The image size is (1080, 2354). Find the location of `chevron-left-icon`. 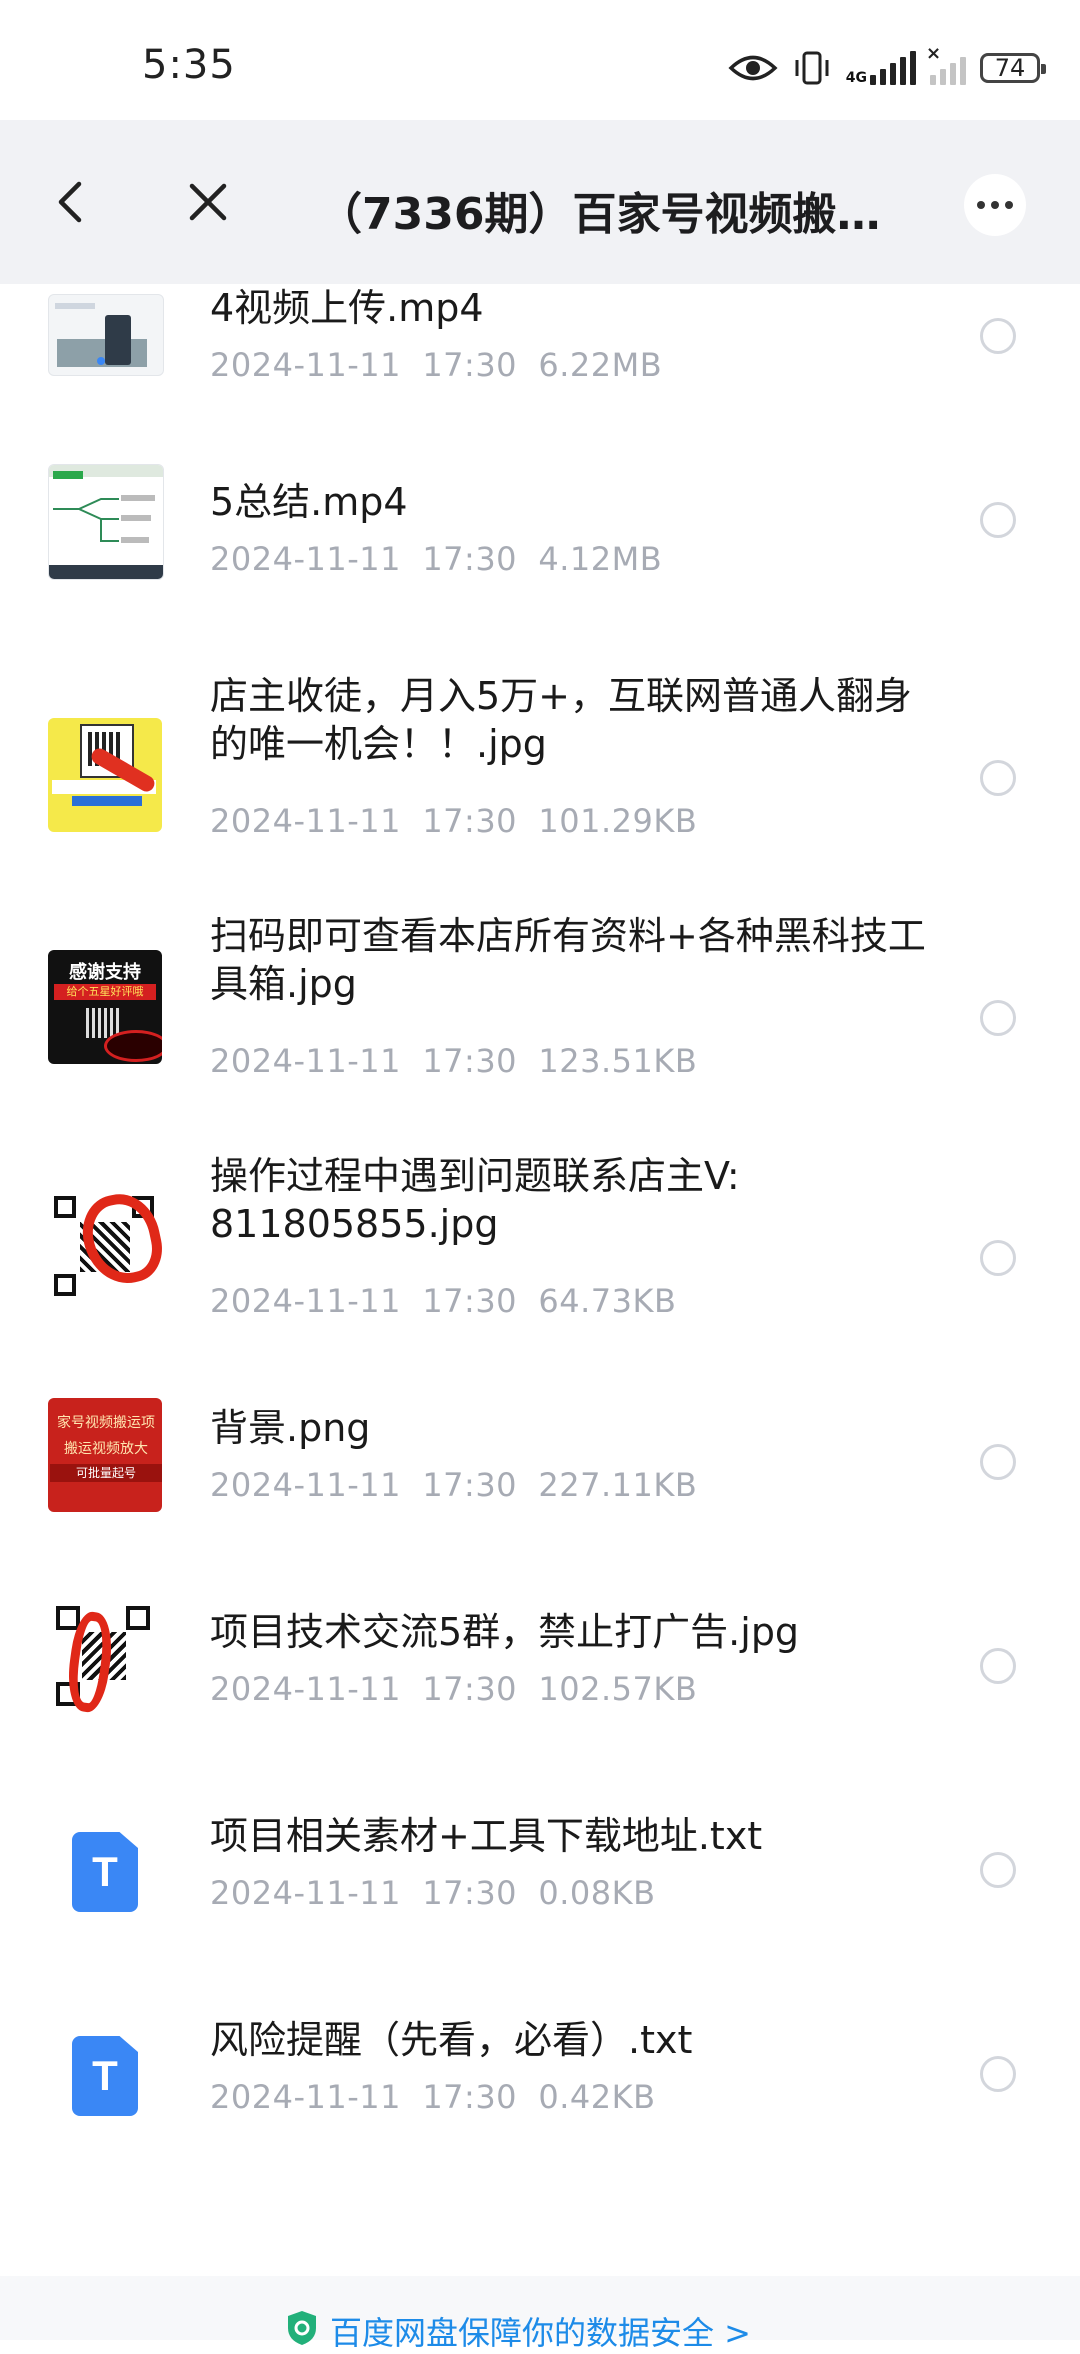

chevron-left-icon is located at coordinates (70, 202).